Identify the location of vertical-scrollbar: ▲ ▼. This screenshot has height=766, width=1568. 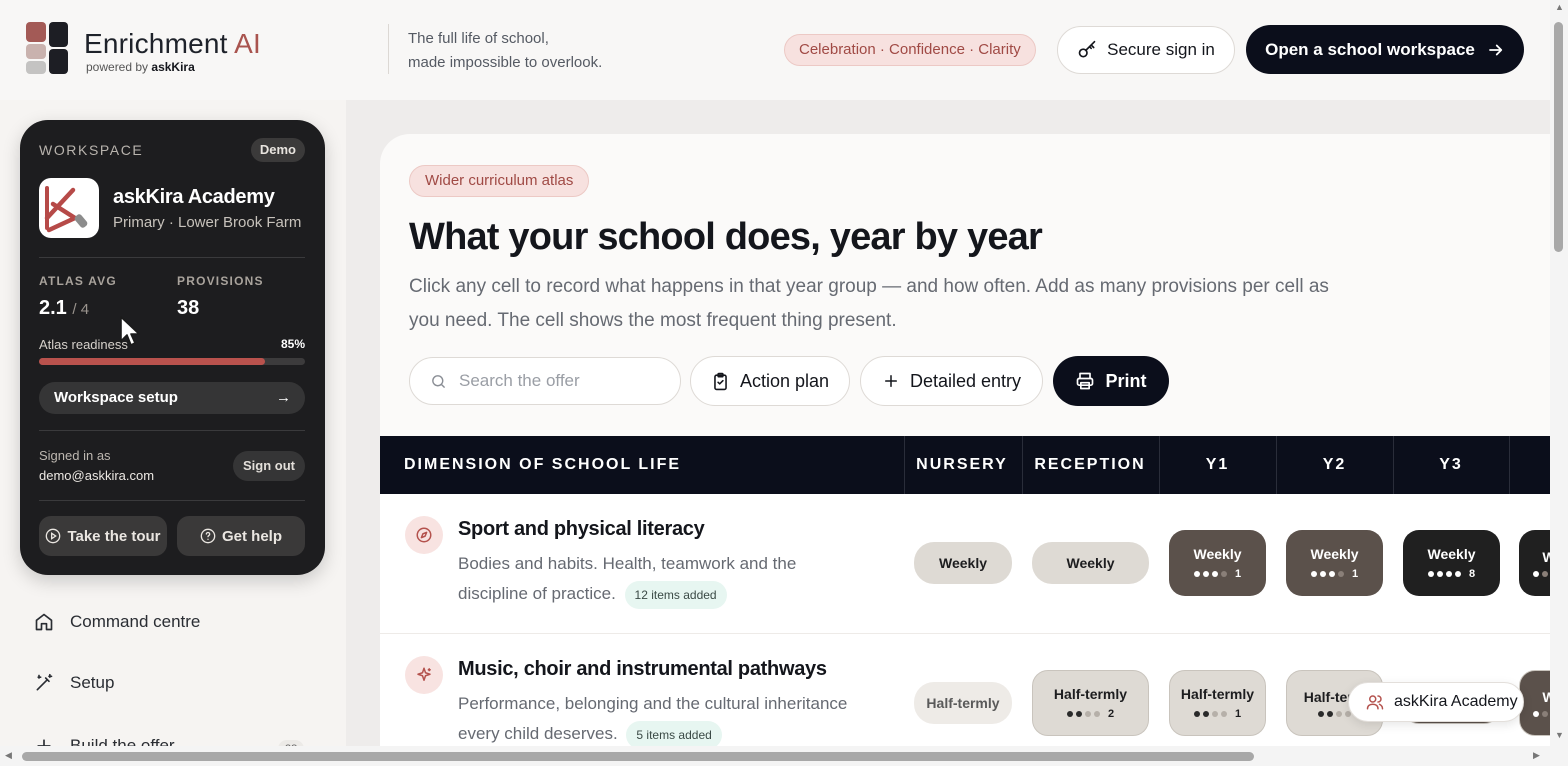
(1559, 373).